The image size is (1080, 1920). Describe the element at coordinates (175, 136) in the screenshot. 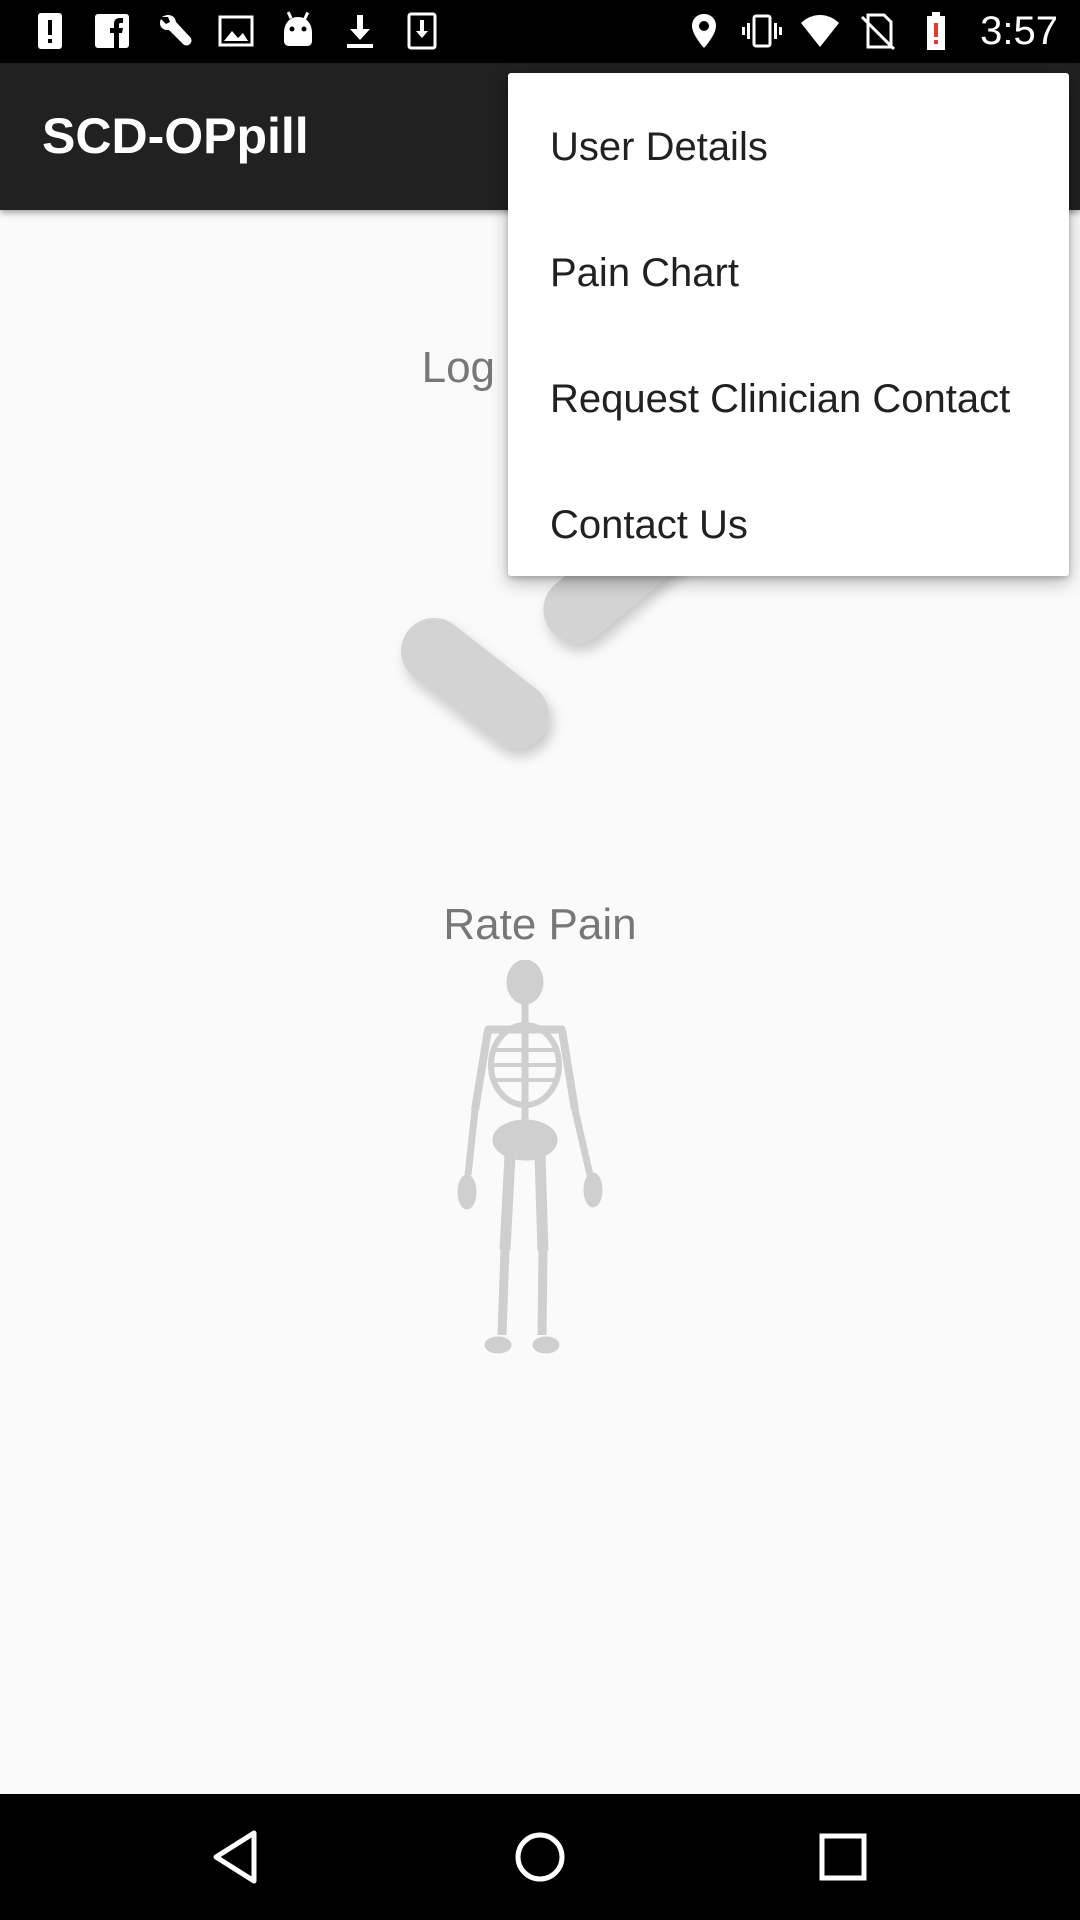

I see `app-title: SCD-OPpill` at that location.